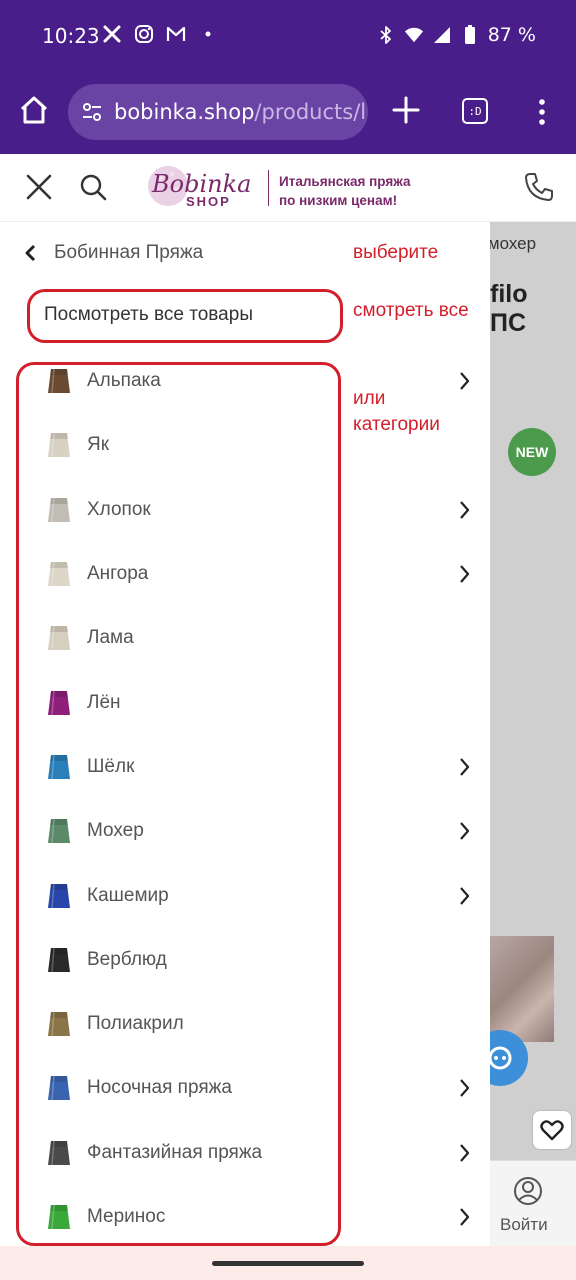 This screenshot has height=1280, width=576. Describe the element at coordinates (522, 989) in the screenshot. I see `product-thumbnail` at that location.